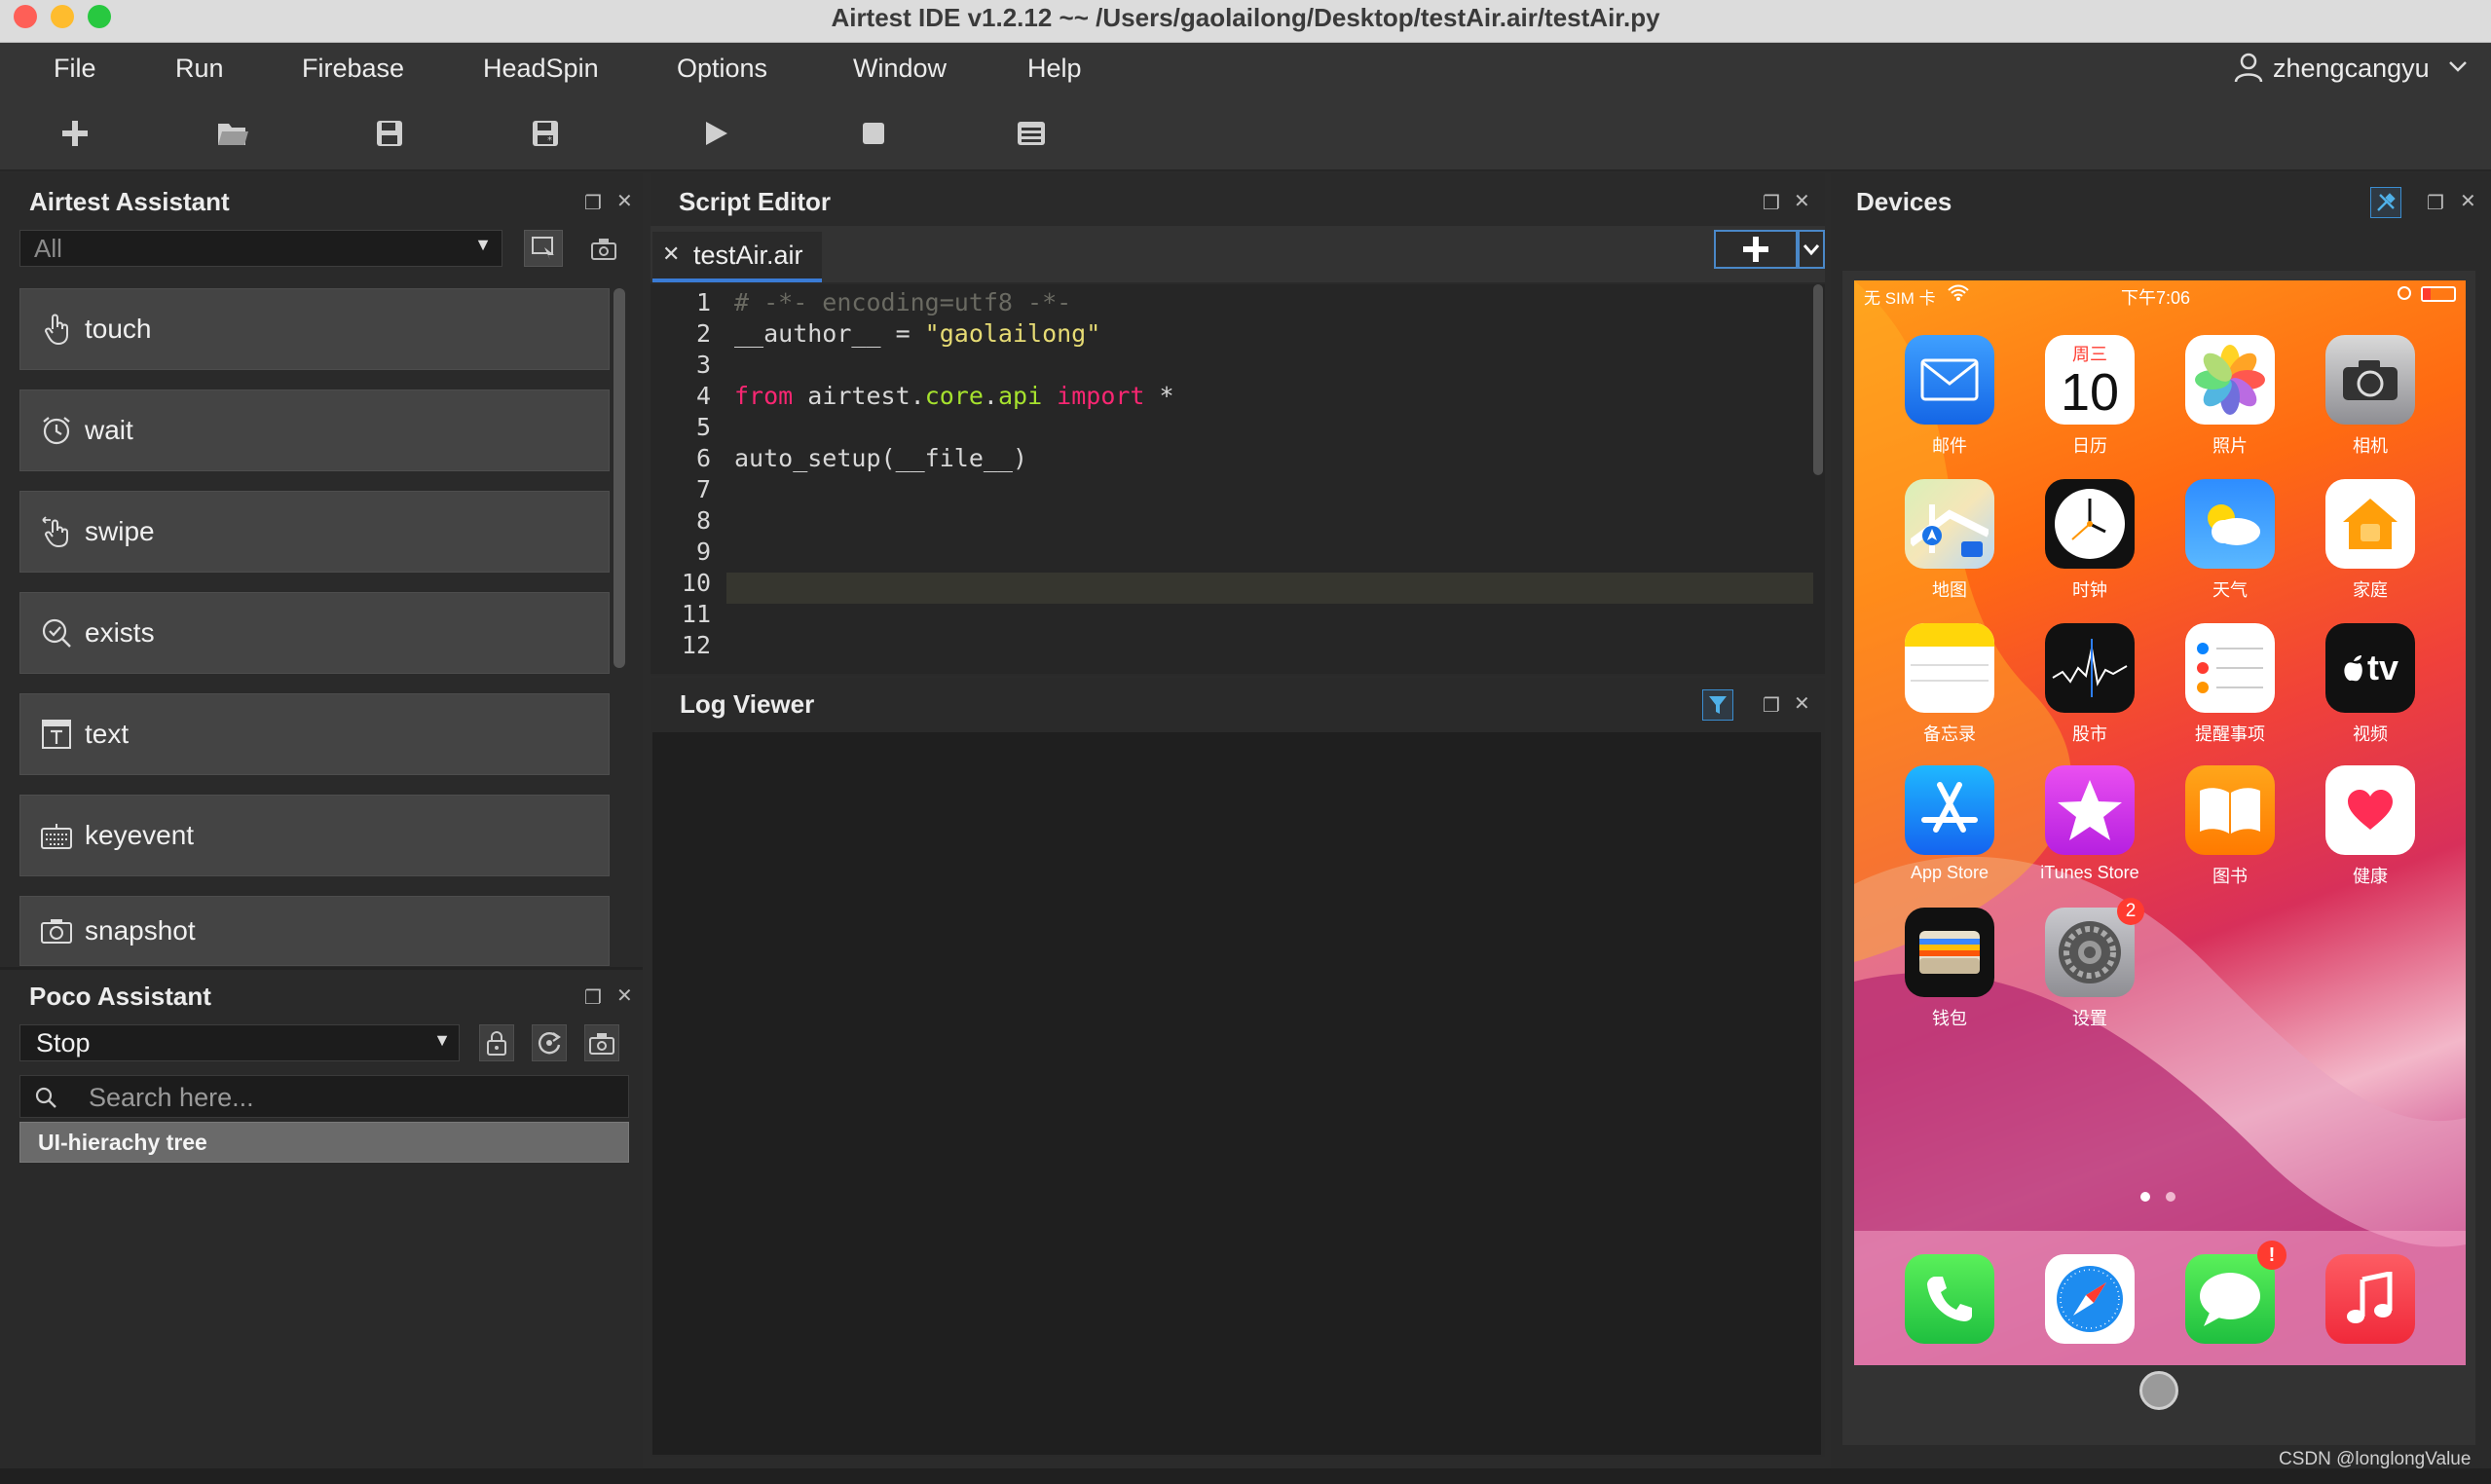  Describe the element at coordinates (314, 329) in the screenshot. I see `action-touch-button: touch` at that location.